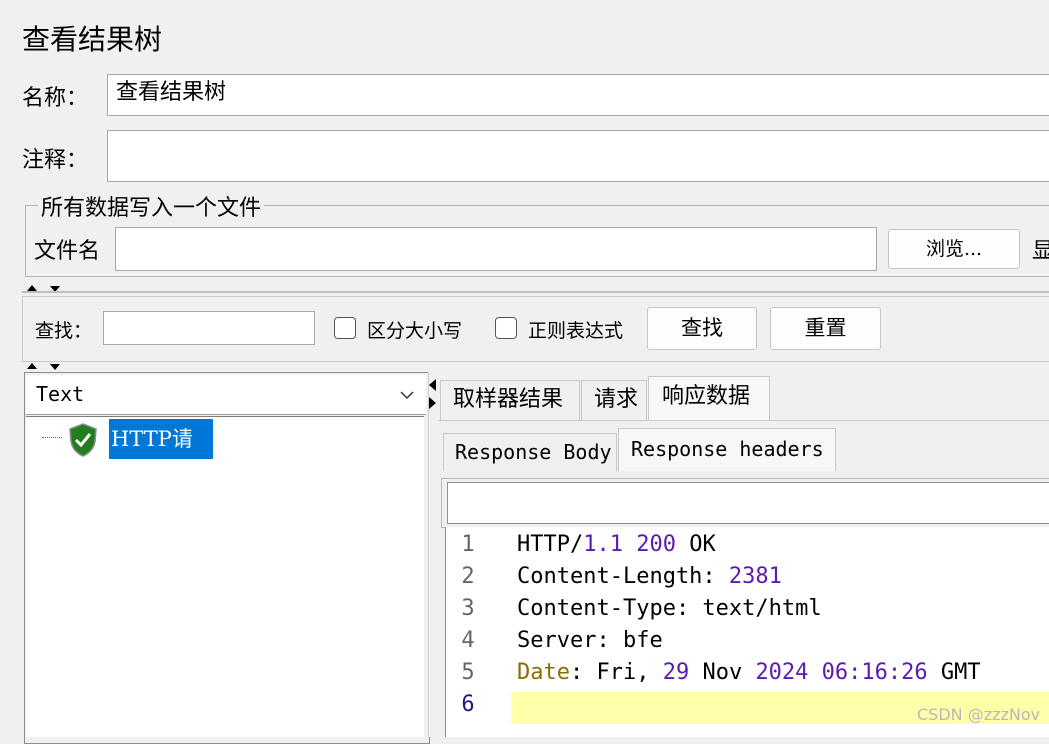 The height and width of the screenshot is (744, 1049). What do you see at coordinates (468, 704) in the screenshot?
I see `line-number-current: 6` at bounding box center [468, 704].